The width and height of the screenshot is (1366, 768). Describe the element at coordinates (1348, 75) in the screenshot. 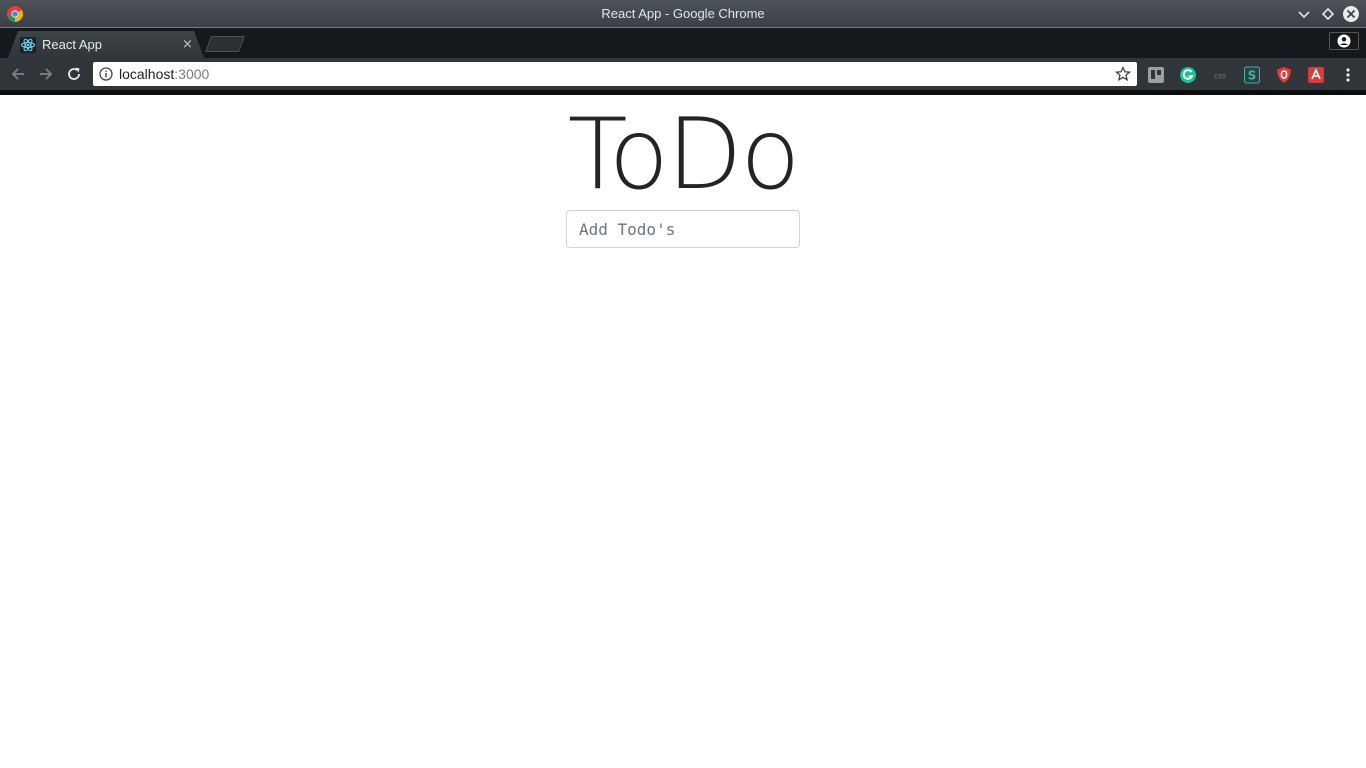

I see `chrome-menu-icon` at that location.